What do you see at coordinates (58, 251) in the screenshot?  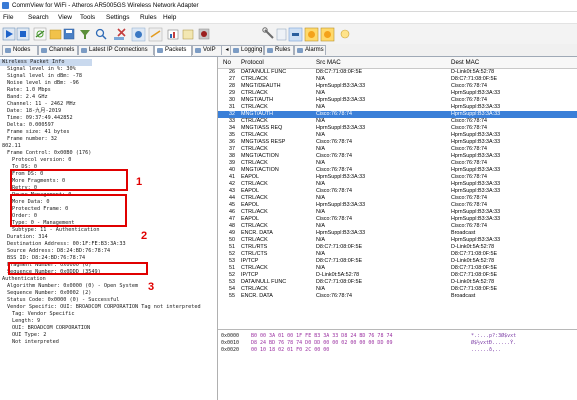 I see `tree-item: Source Address: D8:24:BD:76:78:74` at bounding box center [58, 251].